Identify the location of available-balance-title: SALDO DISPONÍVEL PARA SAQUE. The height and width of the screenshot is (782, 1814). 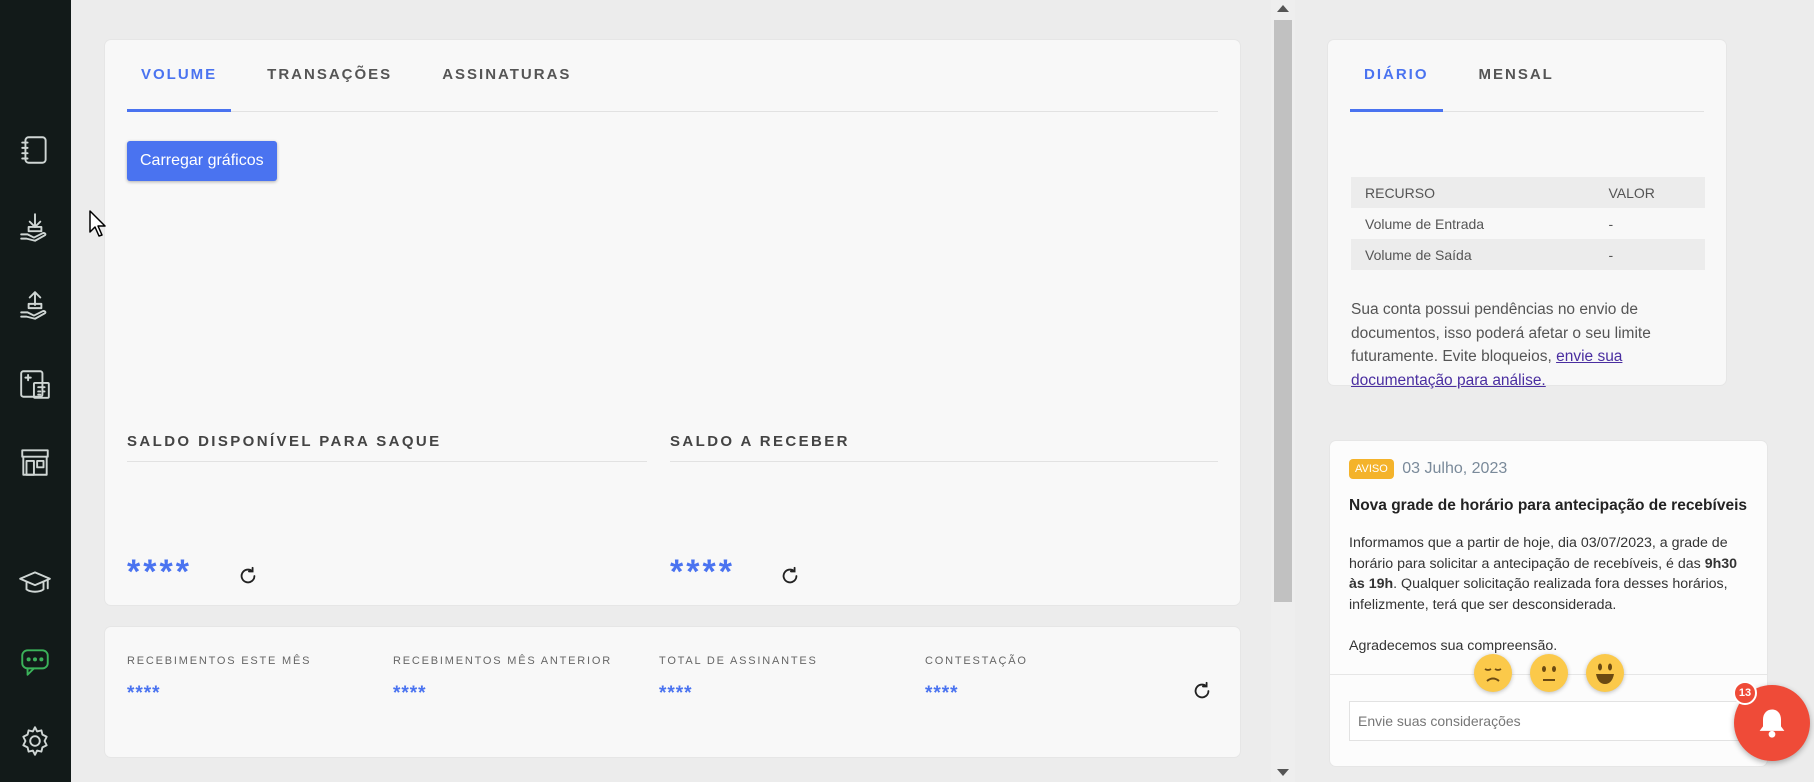
(284, 441).